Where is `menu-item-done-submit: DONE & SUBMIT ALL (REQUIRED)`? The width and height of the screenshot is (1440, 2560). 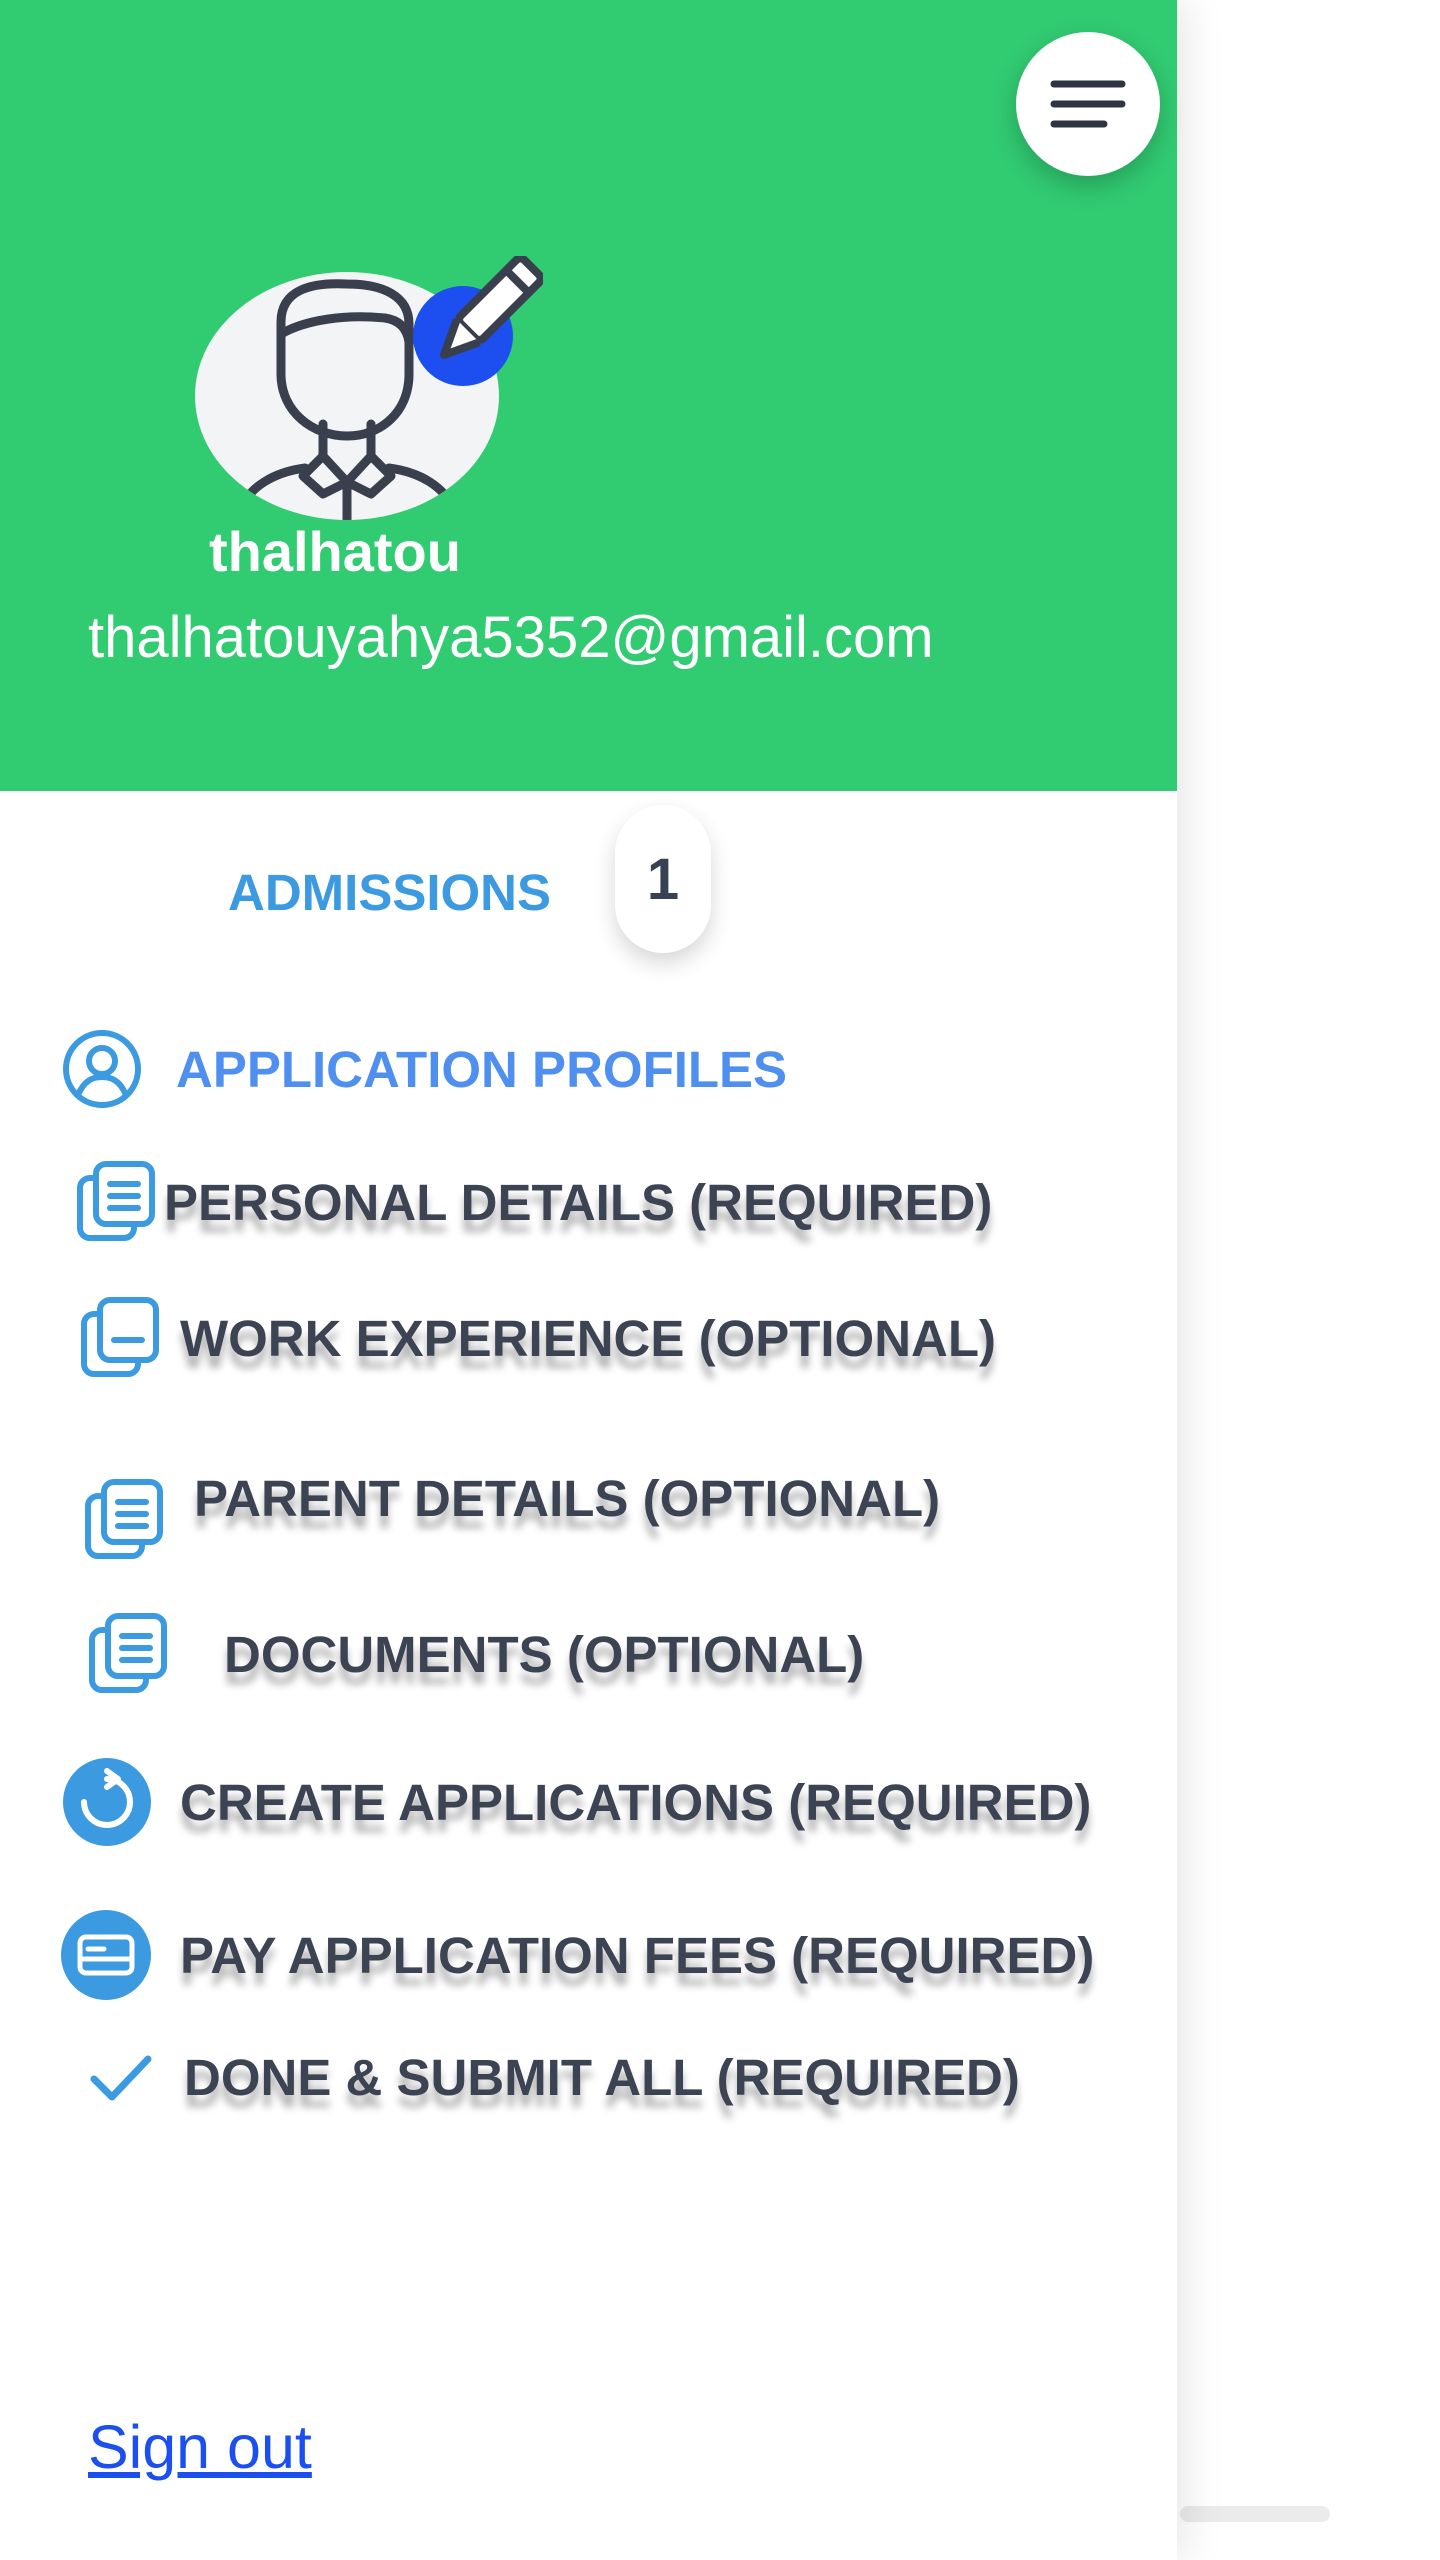
menu-item-done-submit: DONE & SUBMIT ALL (REQUIRED) is located at coordinates (553, 2077).